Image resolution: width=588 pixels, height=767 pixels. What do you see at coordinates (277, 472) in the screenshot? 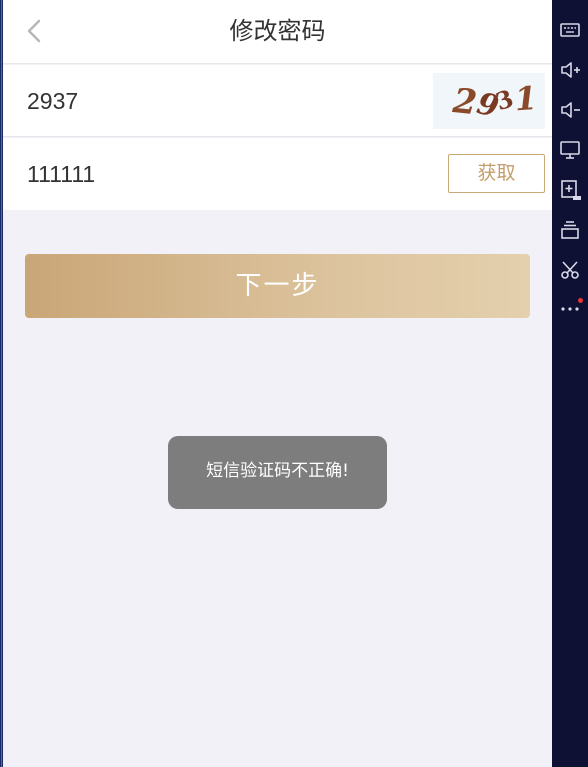
I see `toast-message: 短信验证码不正确!` at bounding box center [277, 472].